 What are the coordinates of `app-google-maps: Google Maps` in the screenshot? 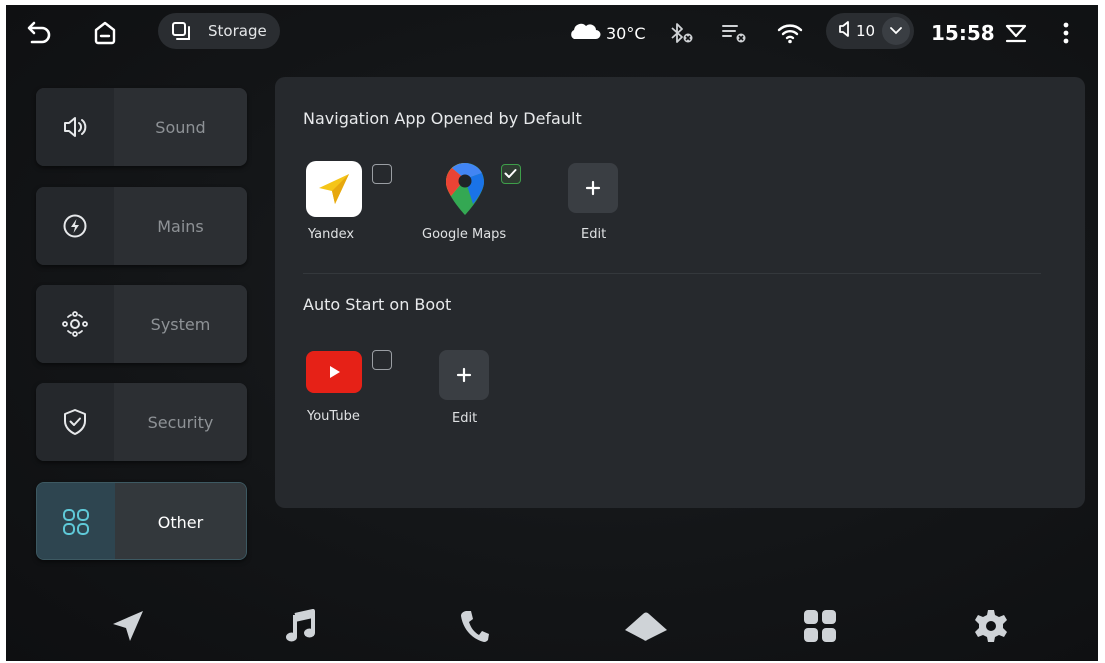 It's located at (488, 206).